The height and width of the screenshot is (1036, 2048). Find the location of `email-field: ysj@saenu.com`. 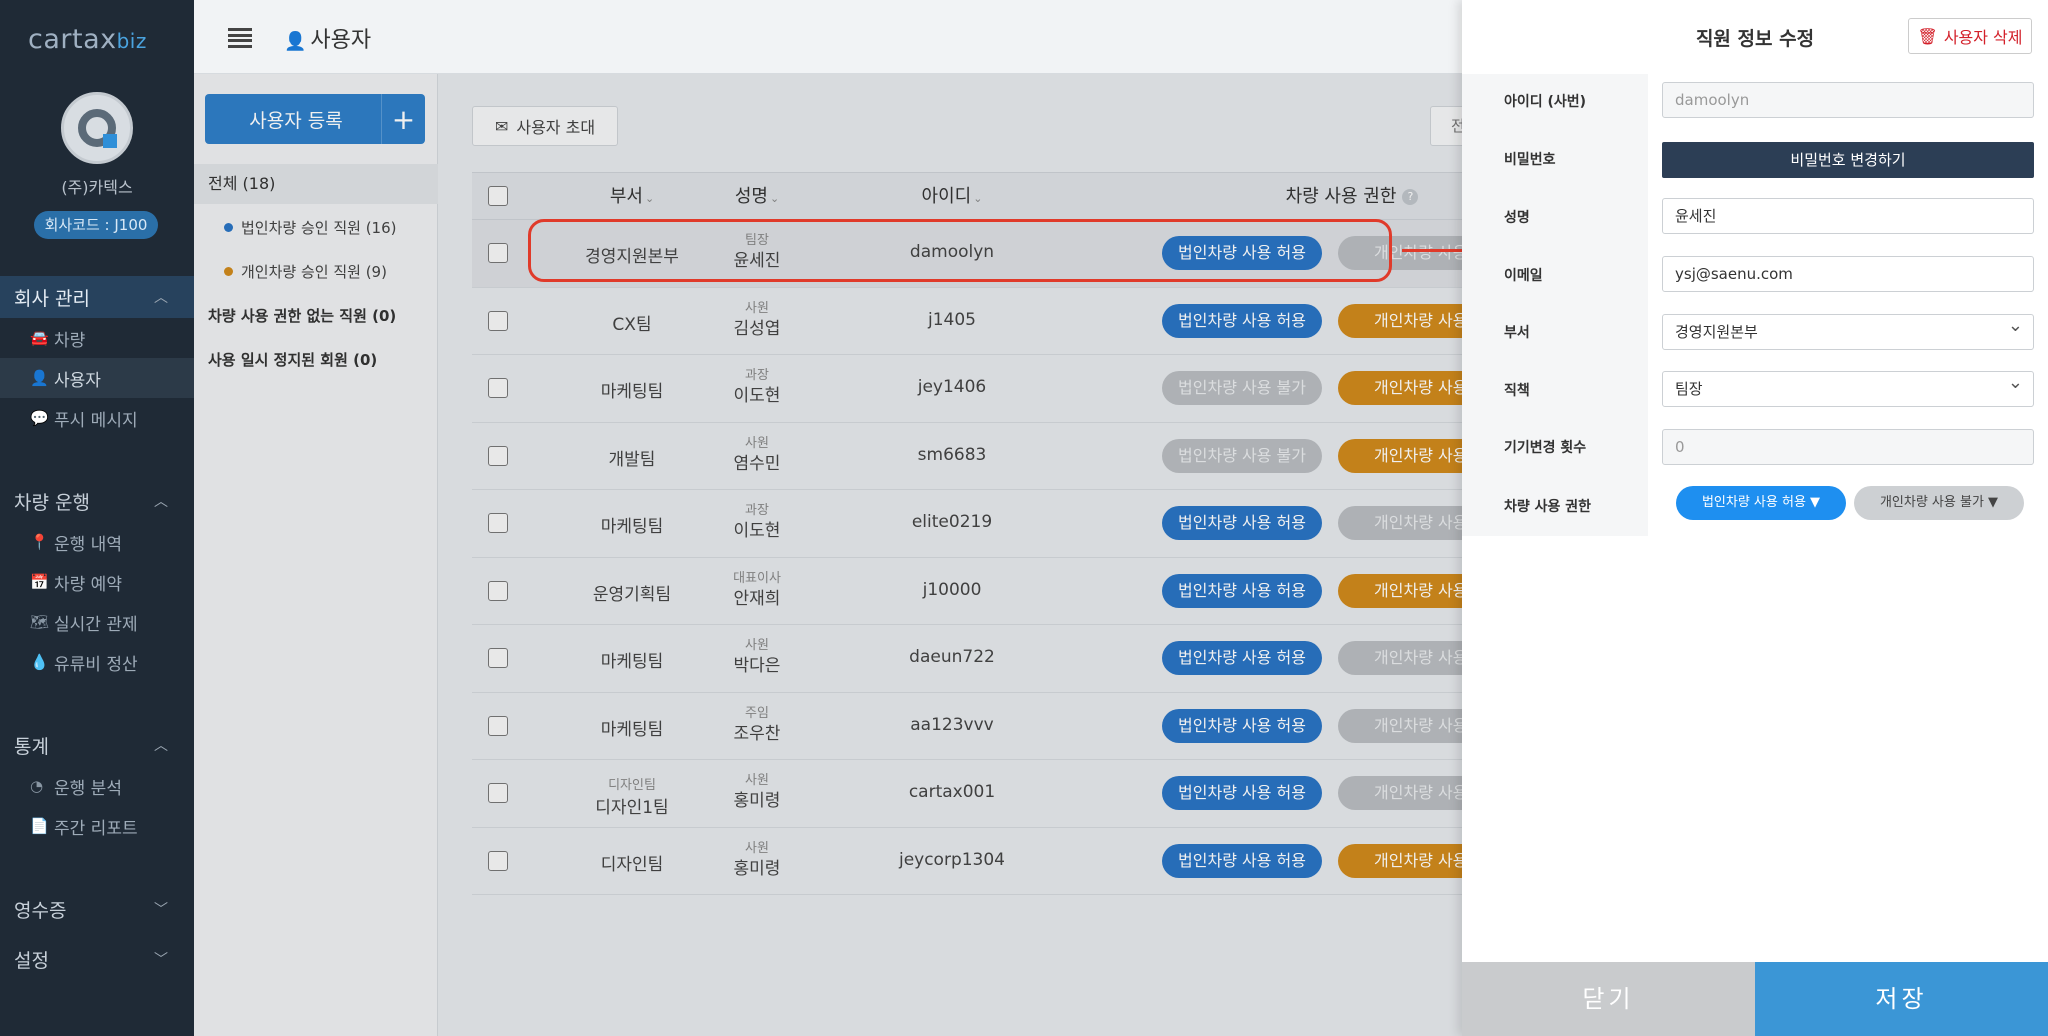

email-field: ysj@saenu.com is located at coordinates (1848, 274).